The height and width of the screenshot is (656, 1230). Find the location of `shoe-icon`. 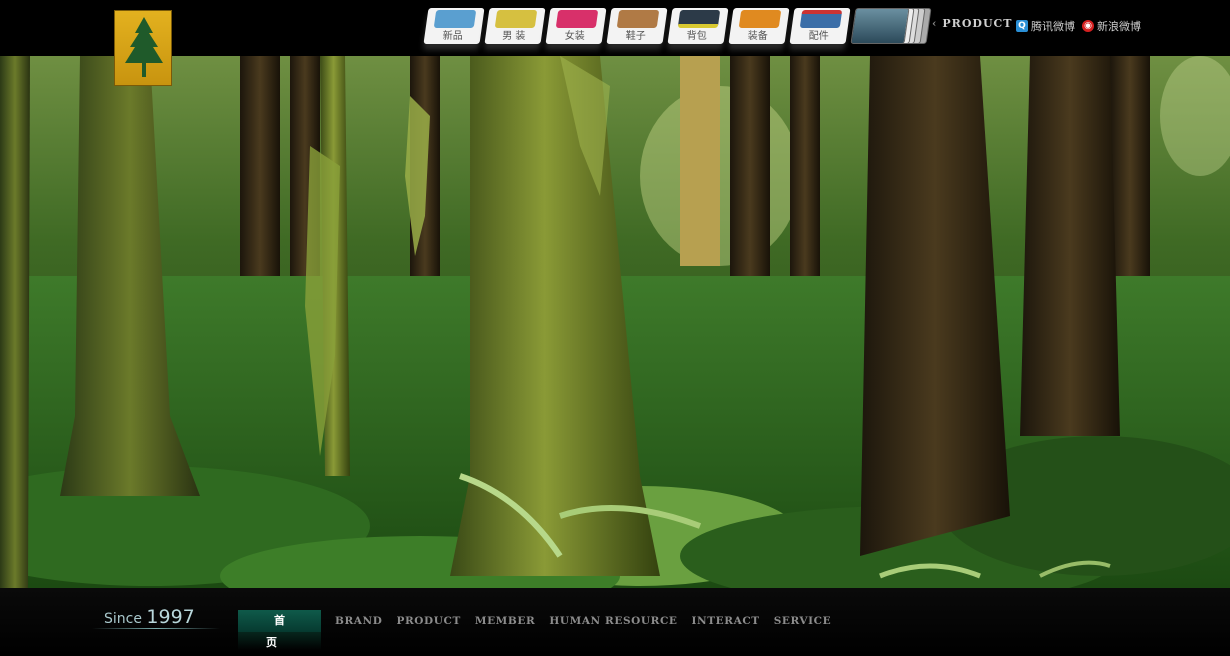

shoe-icon is located at coordinates (638, 19).